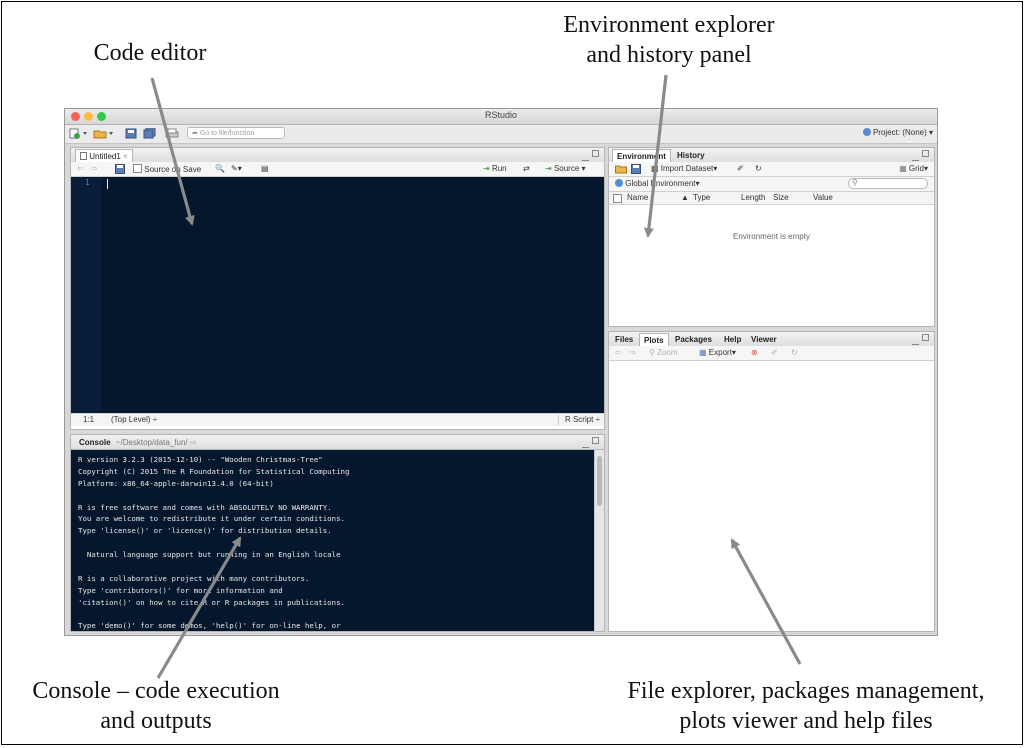 The height and width of the screenshot is (748, 1026). I want to click on files-arrow, so click(766, 601).